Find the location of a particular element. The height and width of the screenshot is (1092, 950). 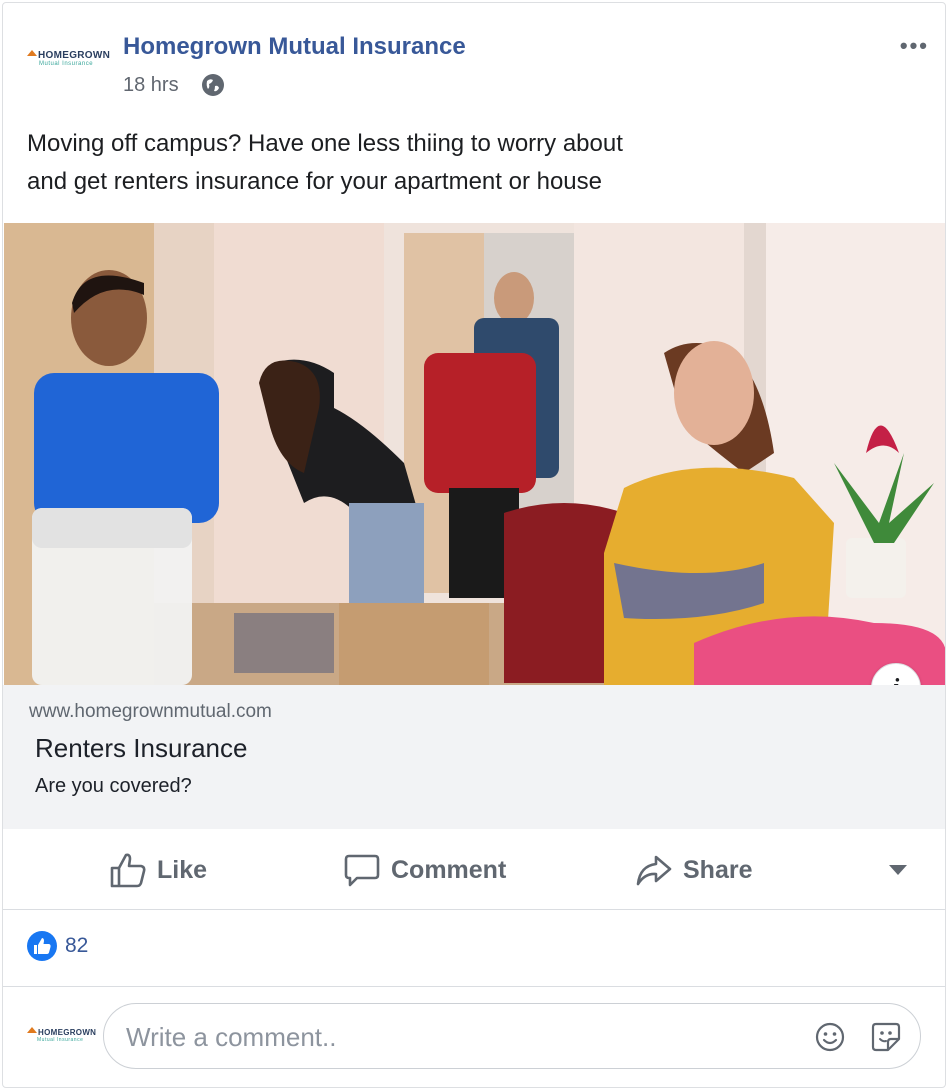

emoji-icon is located at coordinates (830, 1039).